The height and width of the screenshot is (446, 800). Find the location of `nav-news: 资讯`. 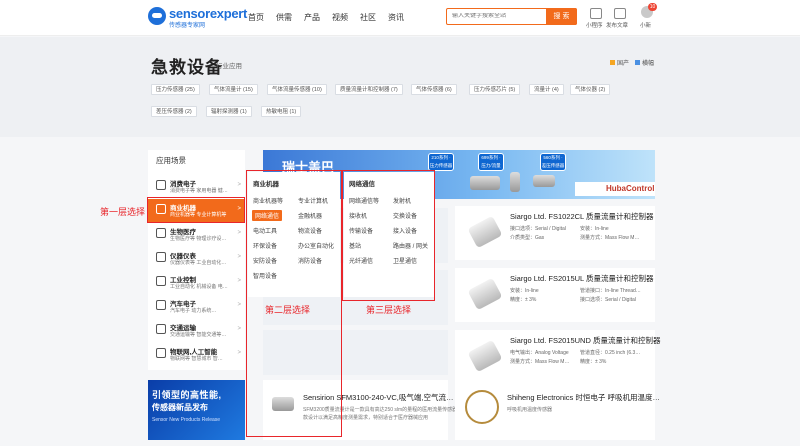

nav-news: 资讯 is located at coordinates (396, 17).